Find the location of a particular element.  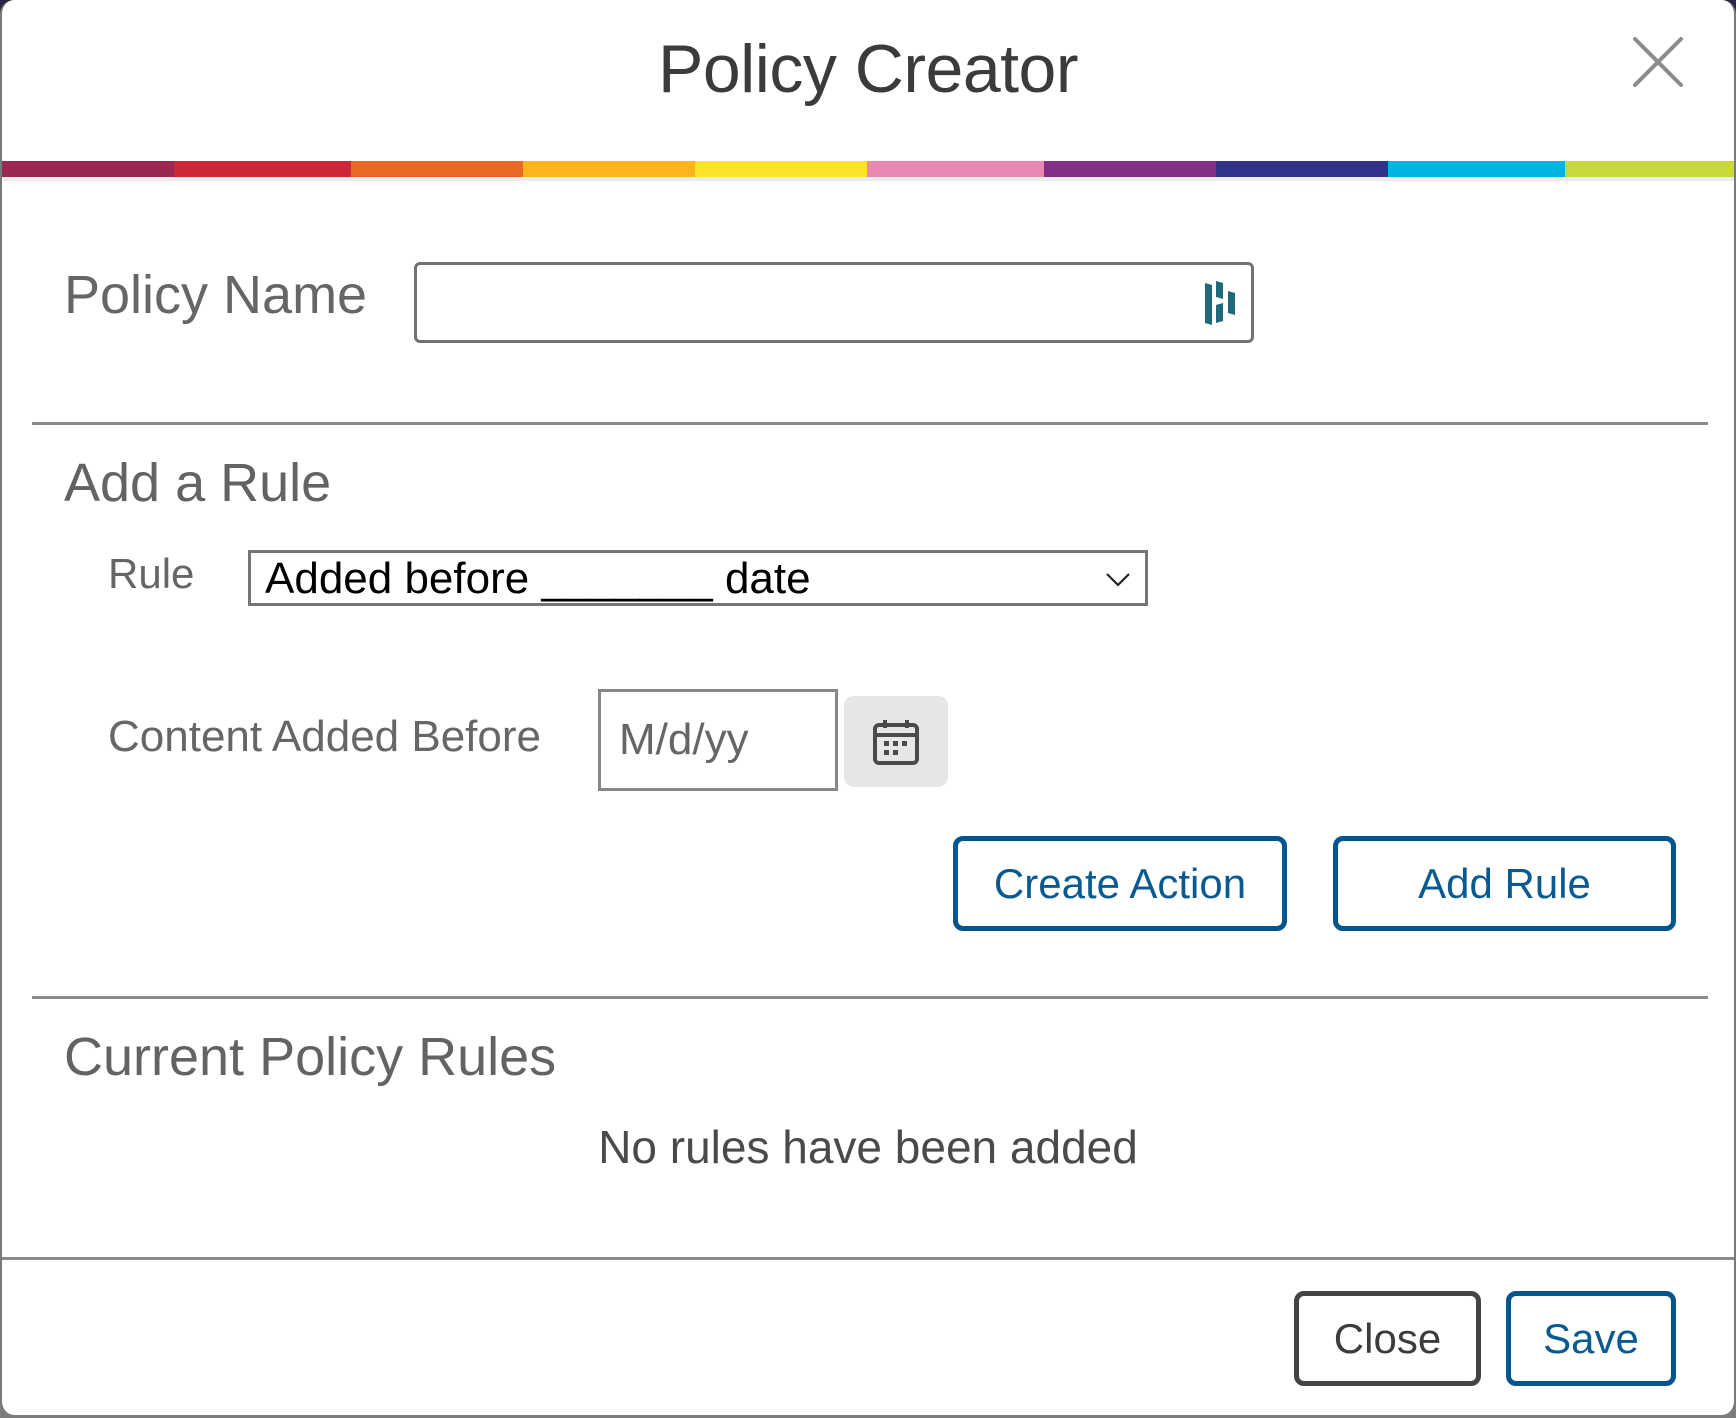

policy-name-label: Policy Name is located at coordinates (216, 295).